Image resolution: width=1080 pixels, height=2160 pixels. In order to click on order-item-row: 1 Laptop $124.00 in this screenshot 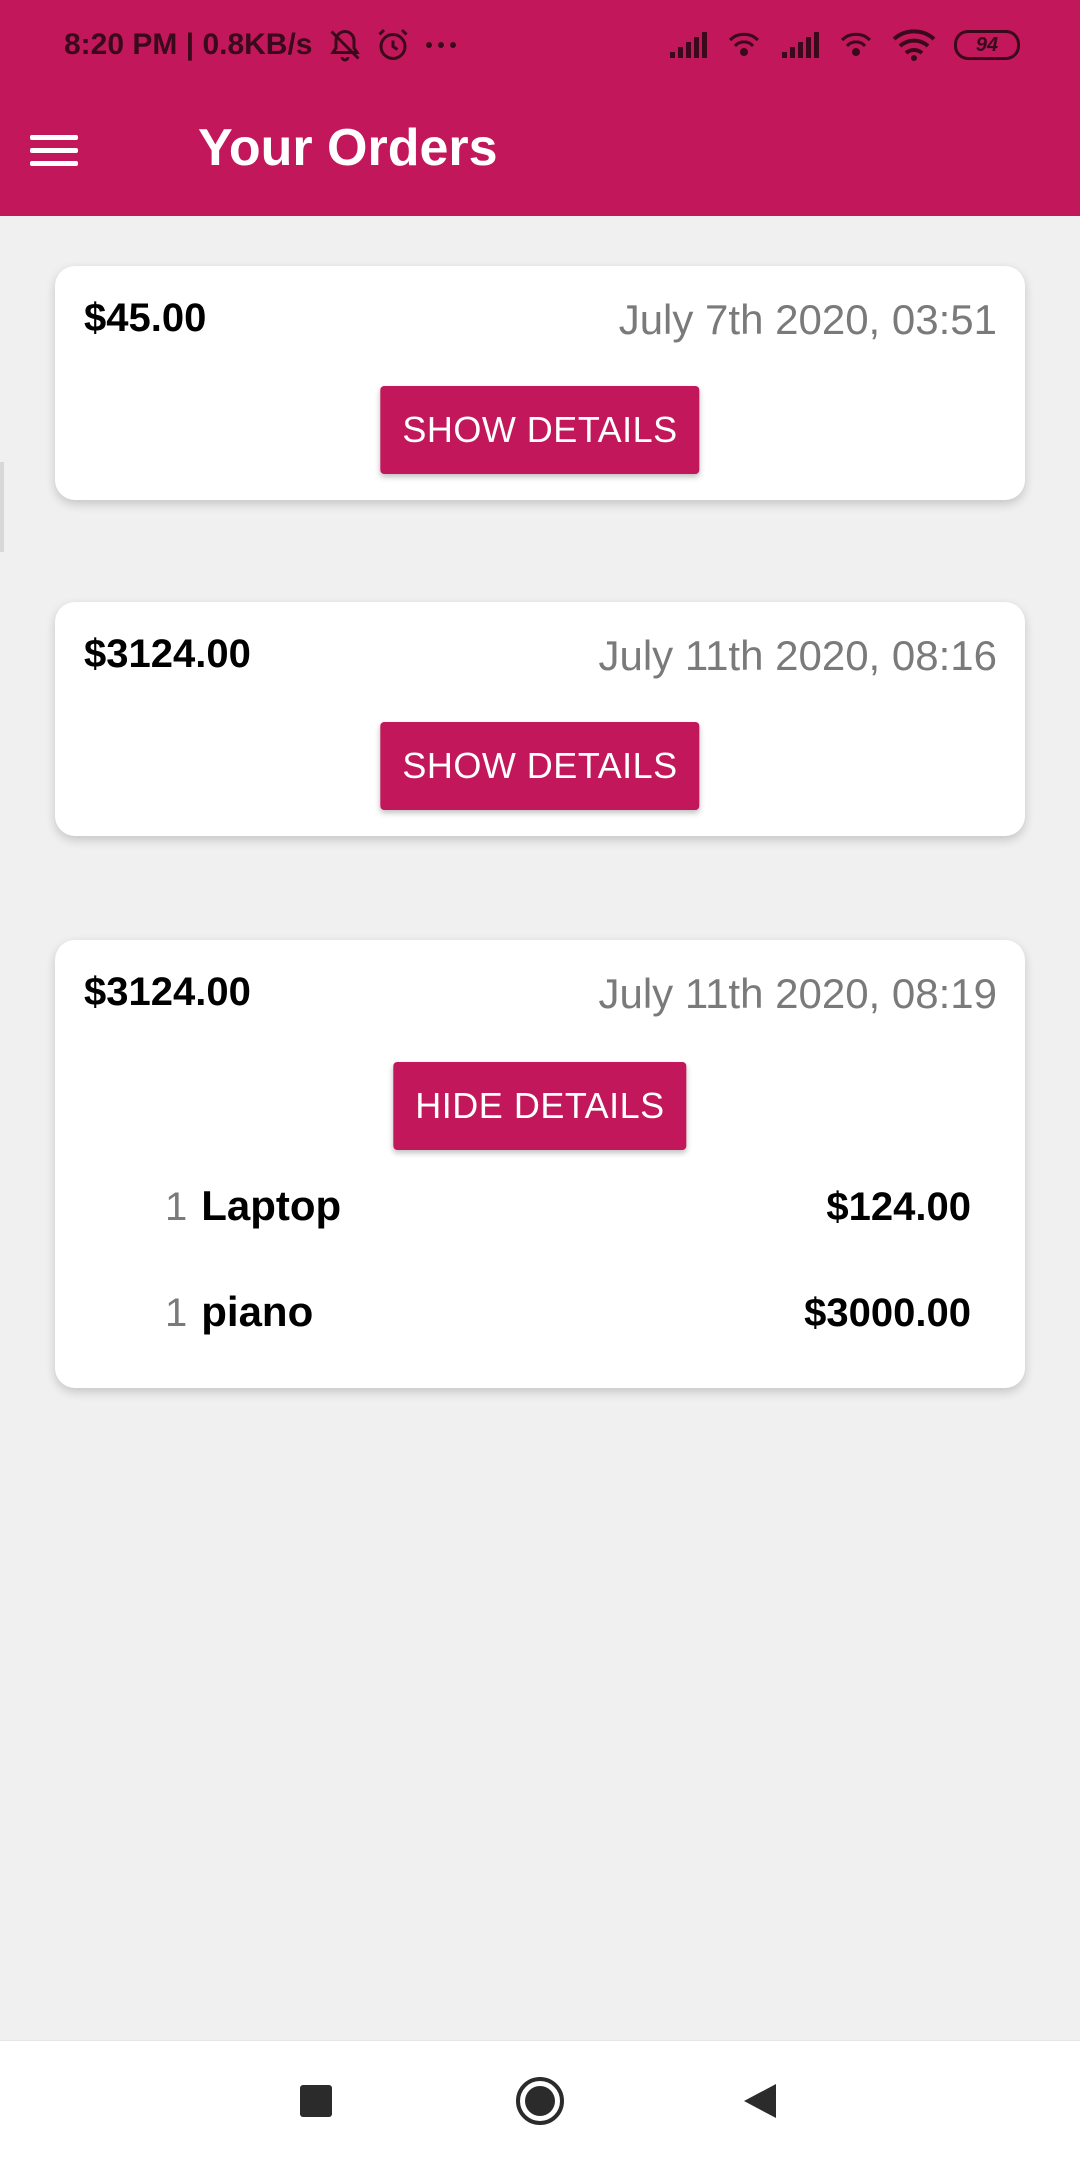, I will do `click(568, 1206)`.